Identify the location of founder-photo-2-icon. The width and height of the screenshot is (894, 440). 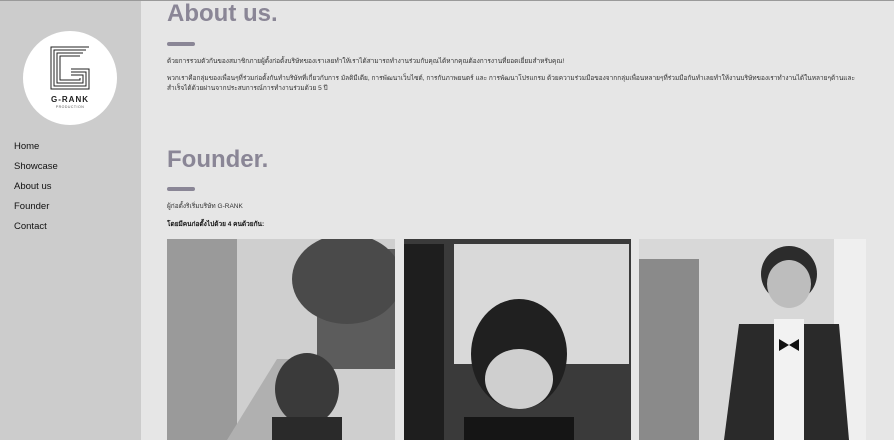
(517, 339).